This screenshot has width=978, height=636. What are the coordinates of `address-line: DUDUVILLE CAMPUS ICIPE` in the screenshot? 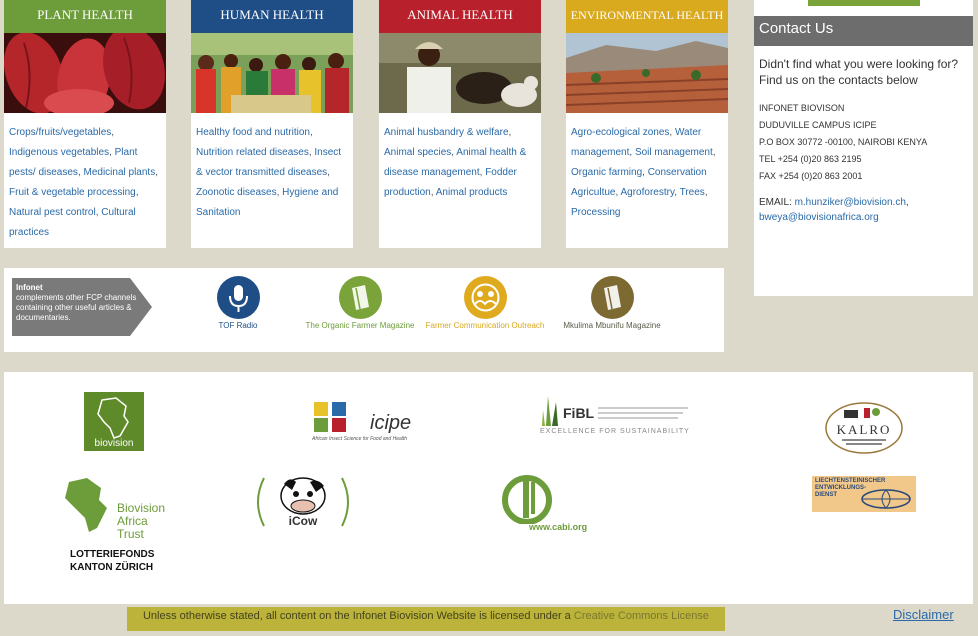 It's located at (818, 125).